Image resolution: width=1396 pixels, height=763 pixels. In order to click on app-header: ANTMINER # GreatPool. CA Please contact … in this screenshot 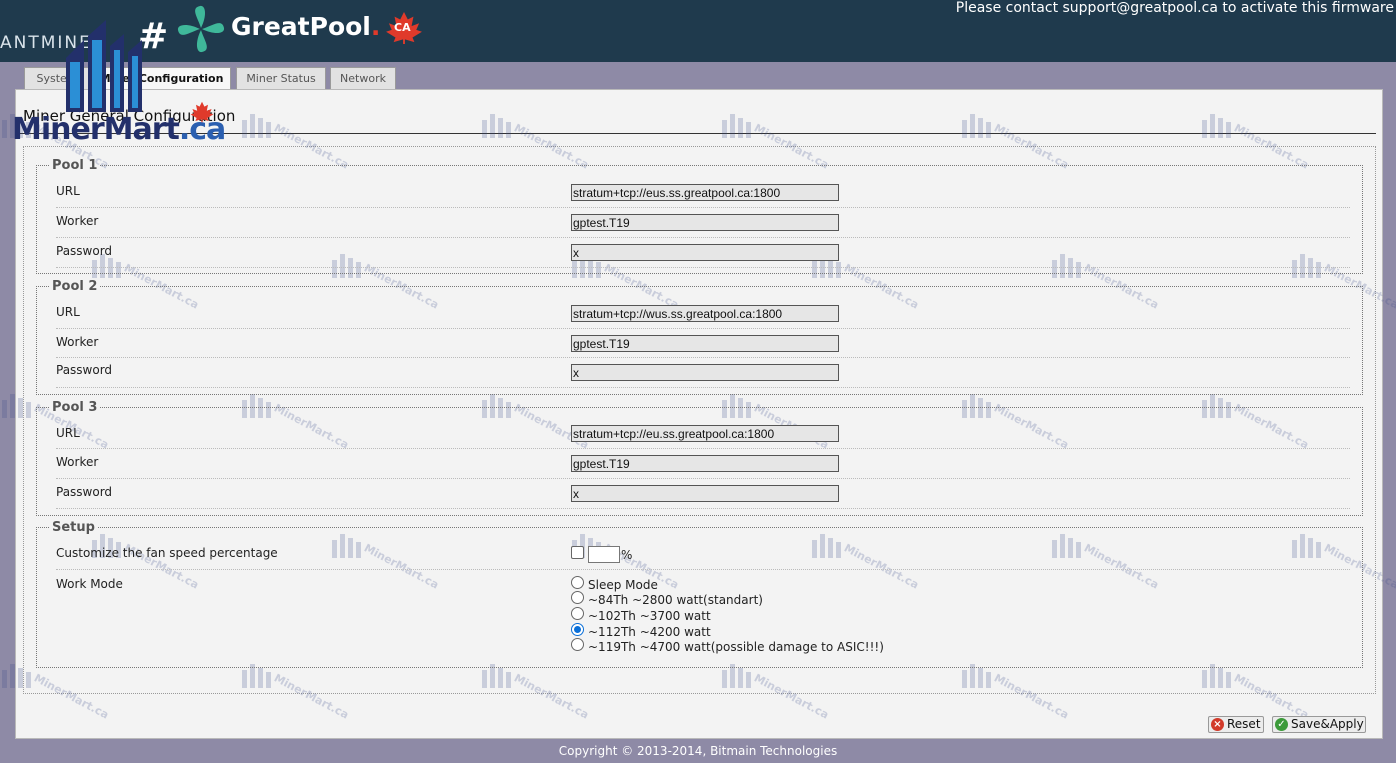, I will do `click(698, 31)`.